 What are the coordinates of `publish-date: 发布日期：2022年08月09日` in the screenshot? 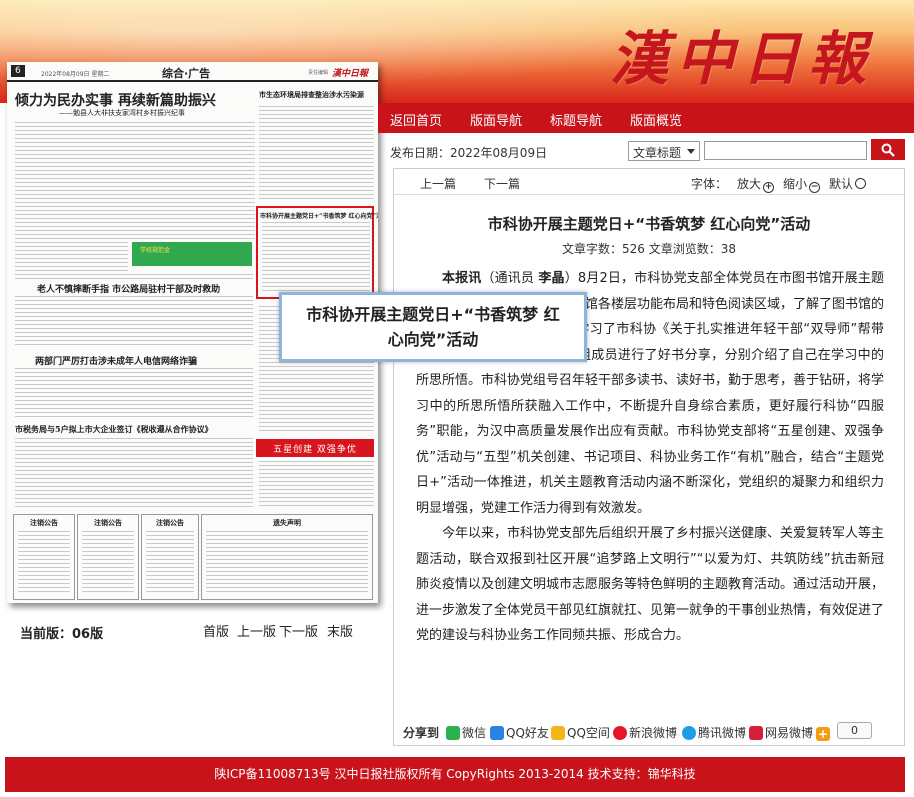 It's located at (469, 153).